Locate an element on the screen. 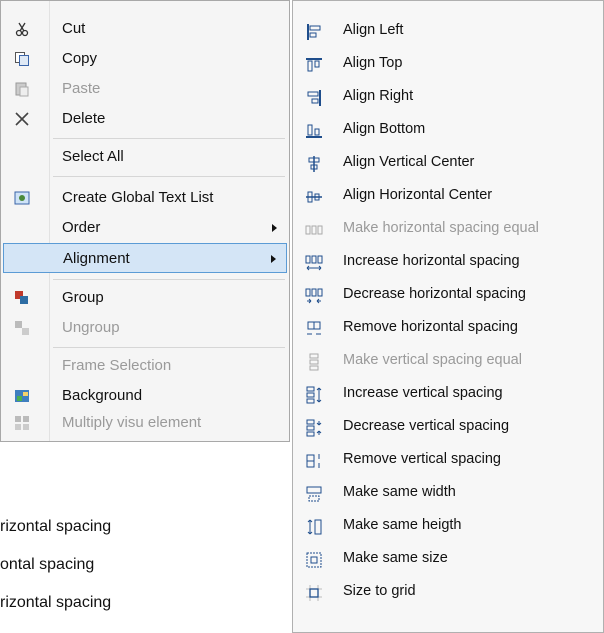  submenu-item-label: Make same size is located at coordinates (395, 558).